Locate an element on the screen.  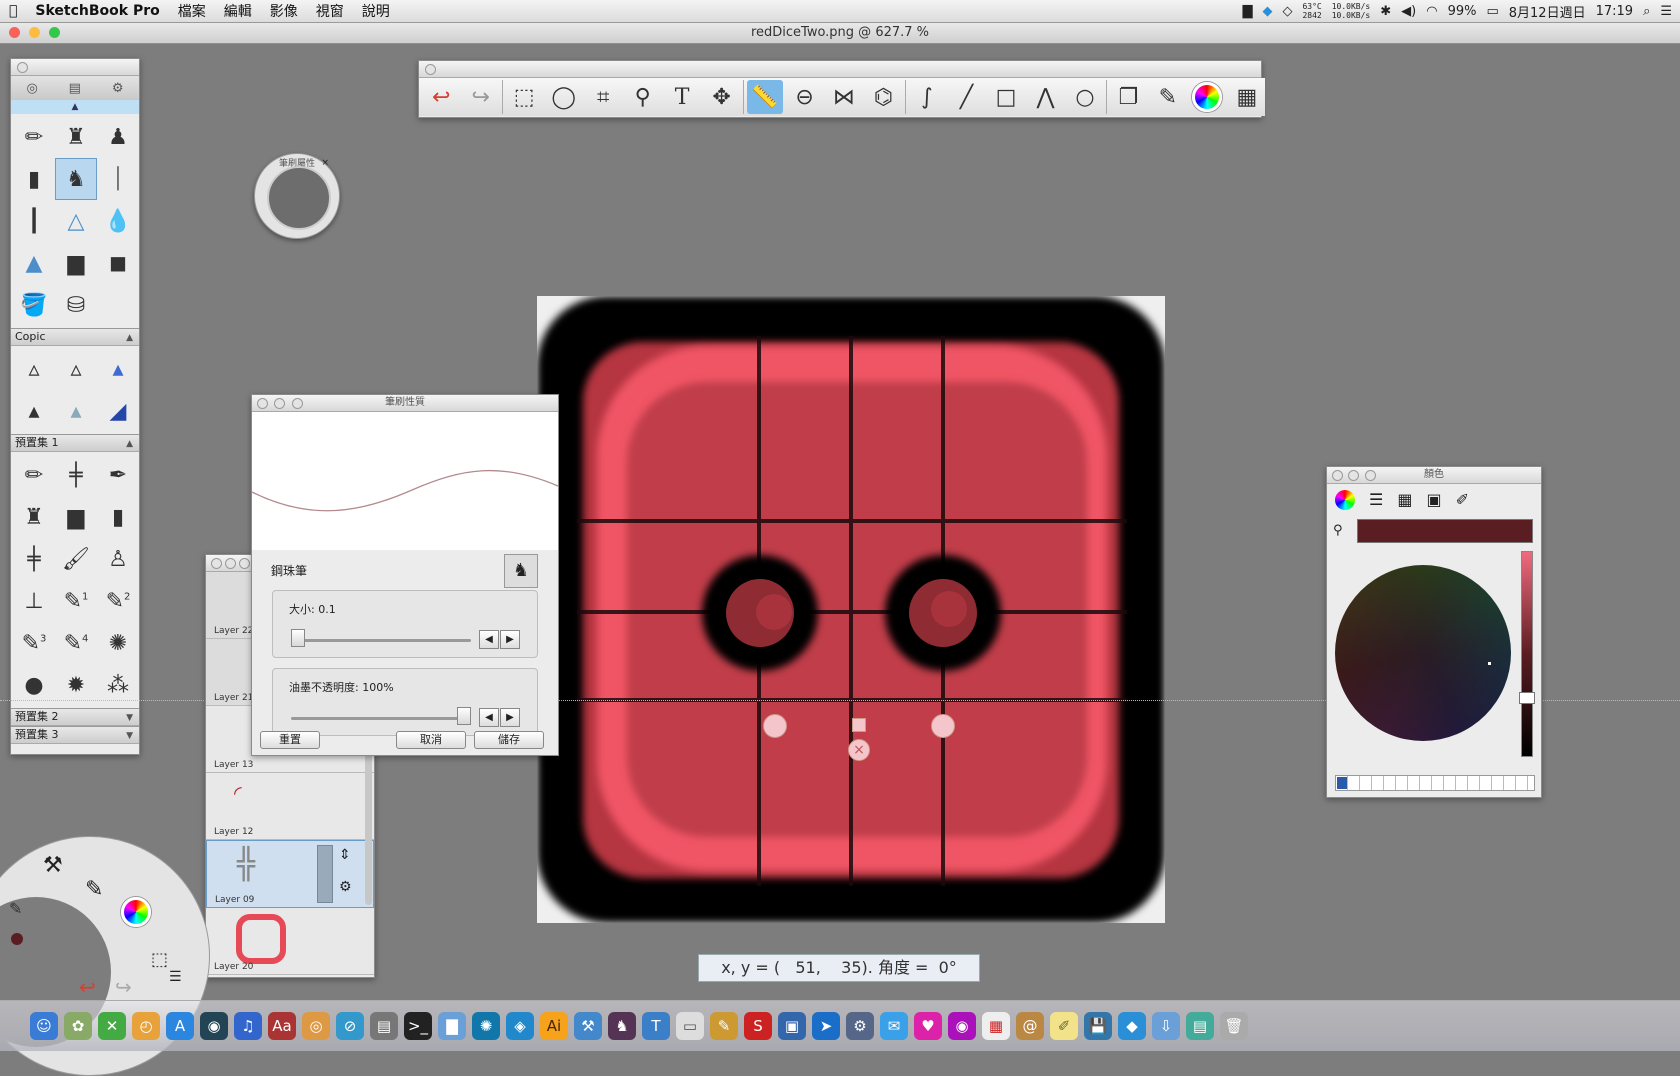
dictionary-icon: Aa is located at coordinates (282, 1026).